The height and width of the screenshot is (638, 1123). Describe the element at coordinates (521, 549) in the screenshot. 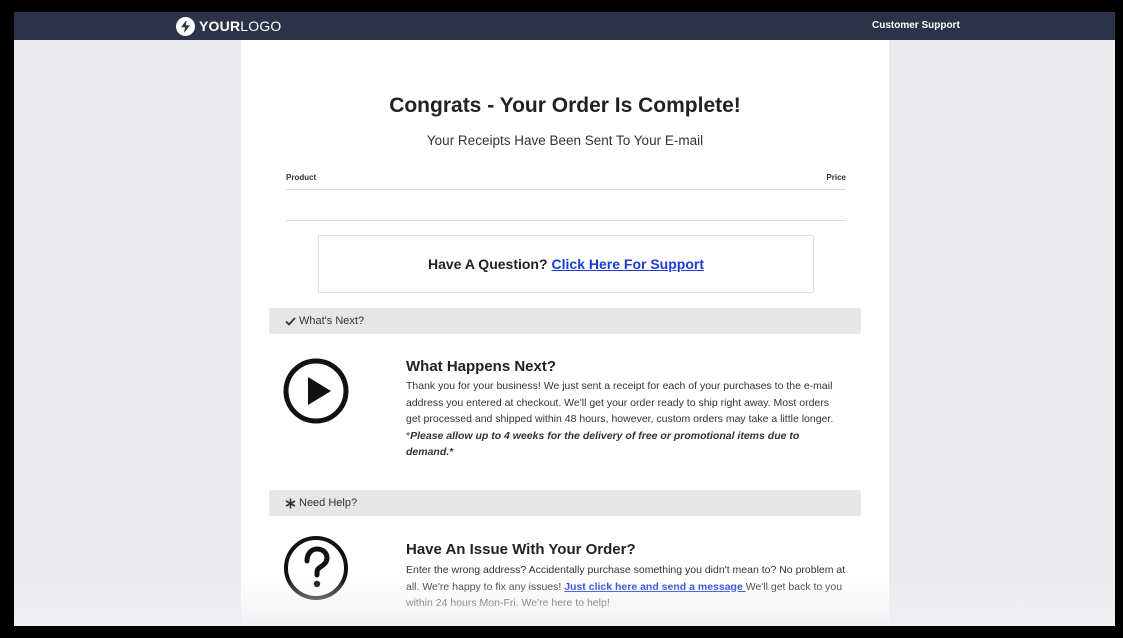

I see `need-help-heading: Have An Issue With Your Order?` at that location.